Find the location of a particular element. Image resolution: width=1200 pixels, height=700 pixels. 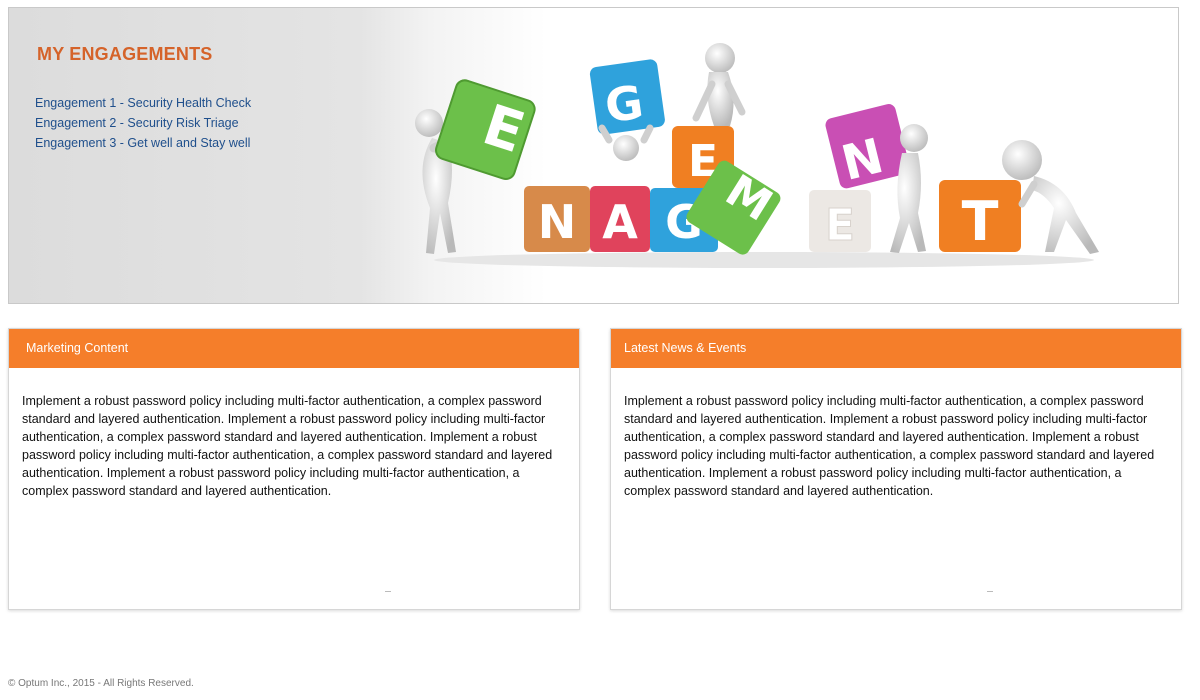

engagement-link-2: Engagement 2 - Security Risk Triage is located at coordinates (143, 123).